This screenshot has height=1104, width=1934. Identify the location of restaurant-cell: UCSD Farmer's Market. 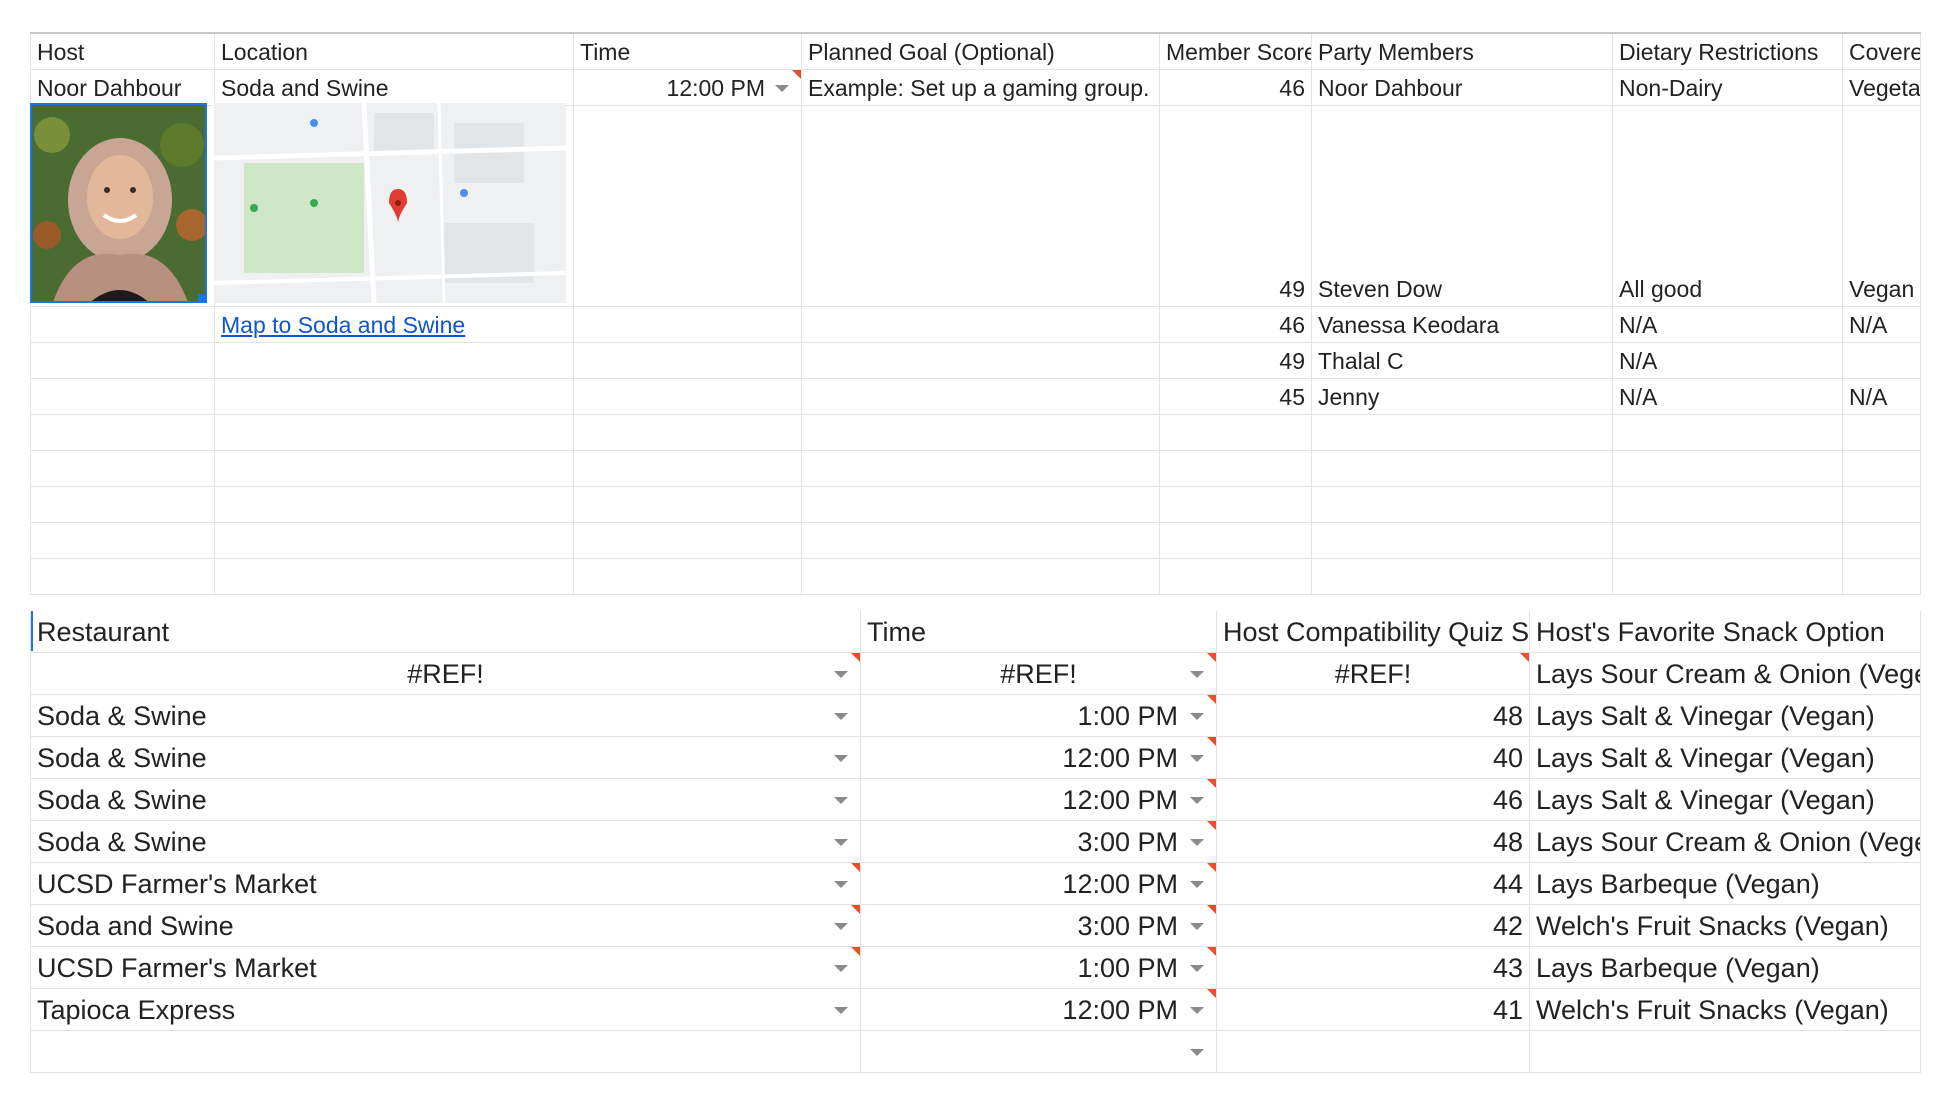
(445, 883).